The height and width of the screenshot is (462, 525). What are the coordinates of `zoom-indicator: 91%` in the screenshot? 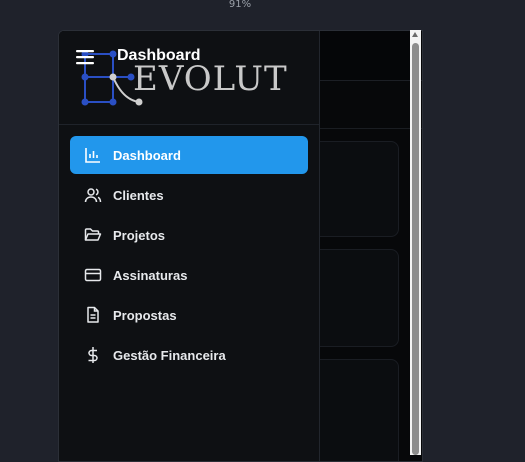 It's located at (240, 5).